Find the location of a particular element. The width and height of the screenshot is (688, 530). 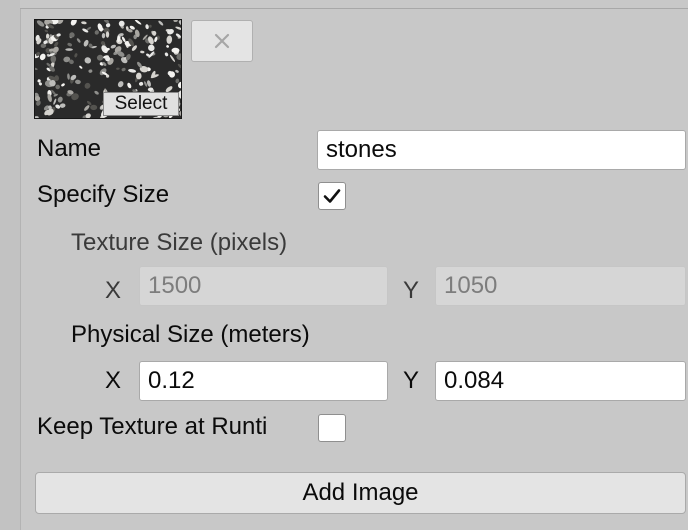

physical-size-label: Physical Size (meters) is located at coordinates (190, 334).